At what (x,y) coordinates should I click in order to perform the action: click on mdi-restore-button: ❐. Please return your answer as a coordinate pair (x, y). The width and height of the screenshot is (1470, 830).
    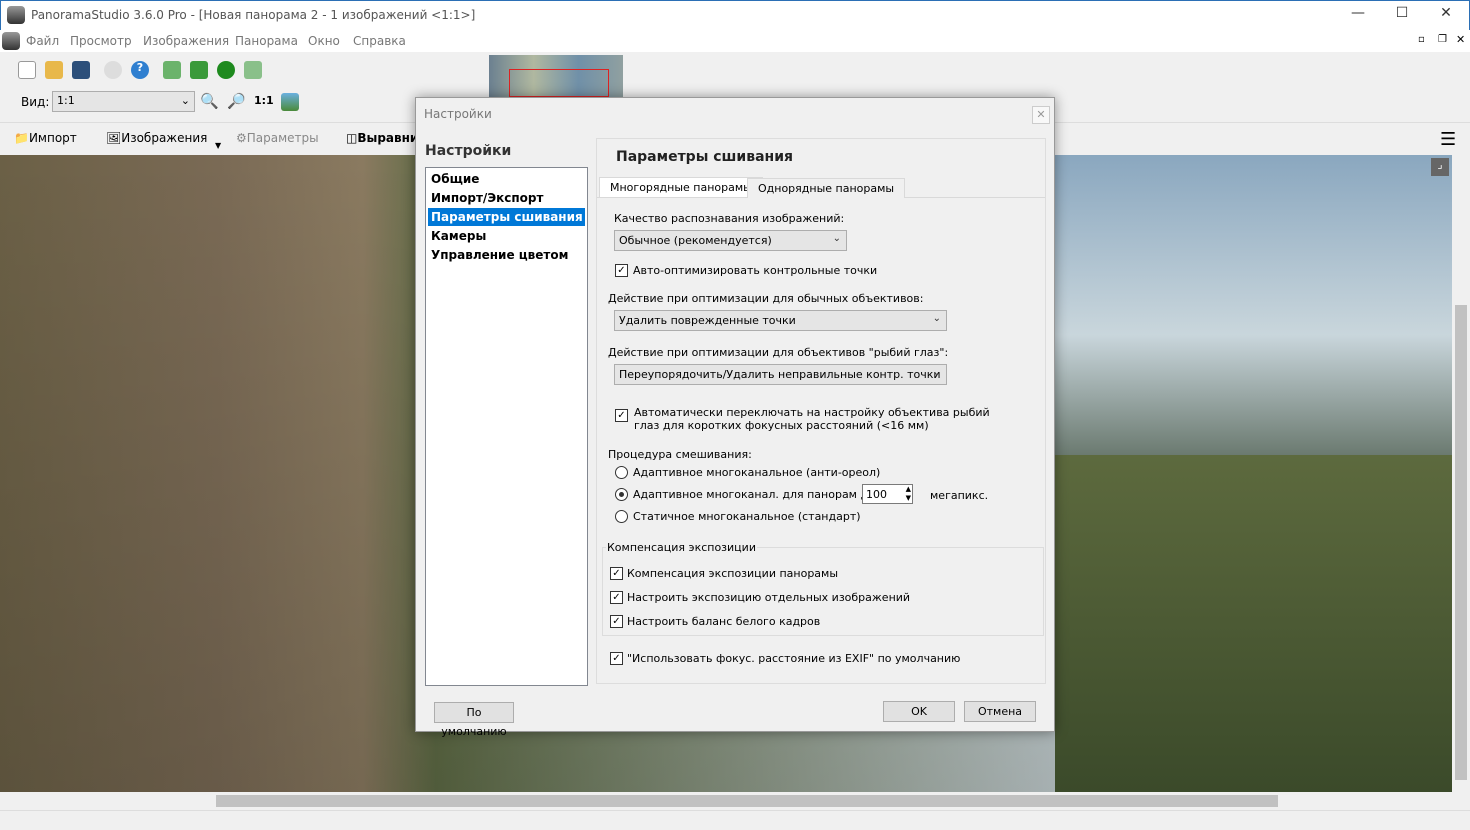
    Looking at the image, I should click on (1442, 39).